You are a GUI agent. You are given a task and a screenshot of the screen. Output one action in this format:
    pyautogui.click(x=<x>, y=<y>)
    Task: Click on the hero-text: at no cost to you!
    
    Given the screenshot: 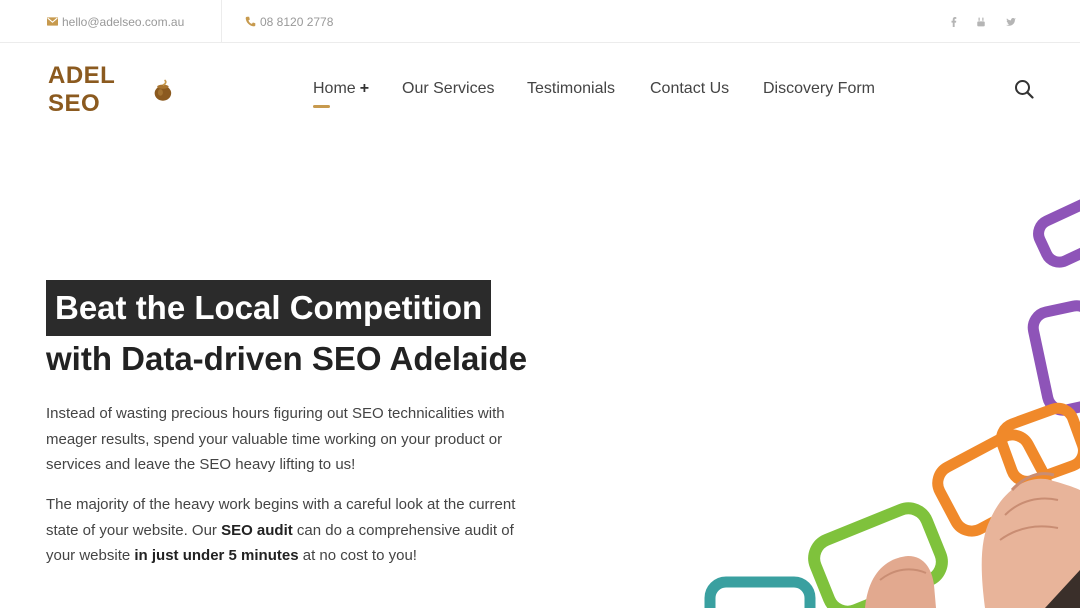 What is the action you would take?
    pyautogui.click(x=357, y=555)
    